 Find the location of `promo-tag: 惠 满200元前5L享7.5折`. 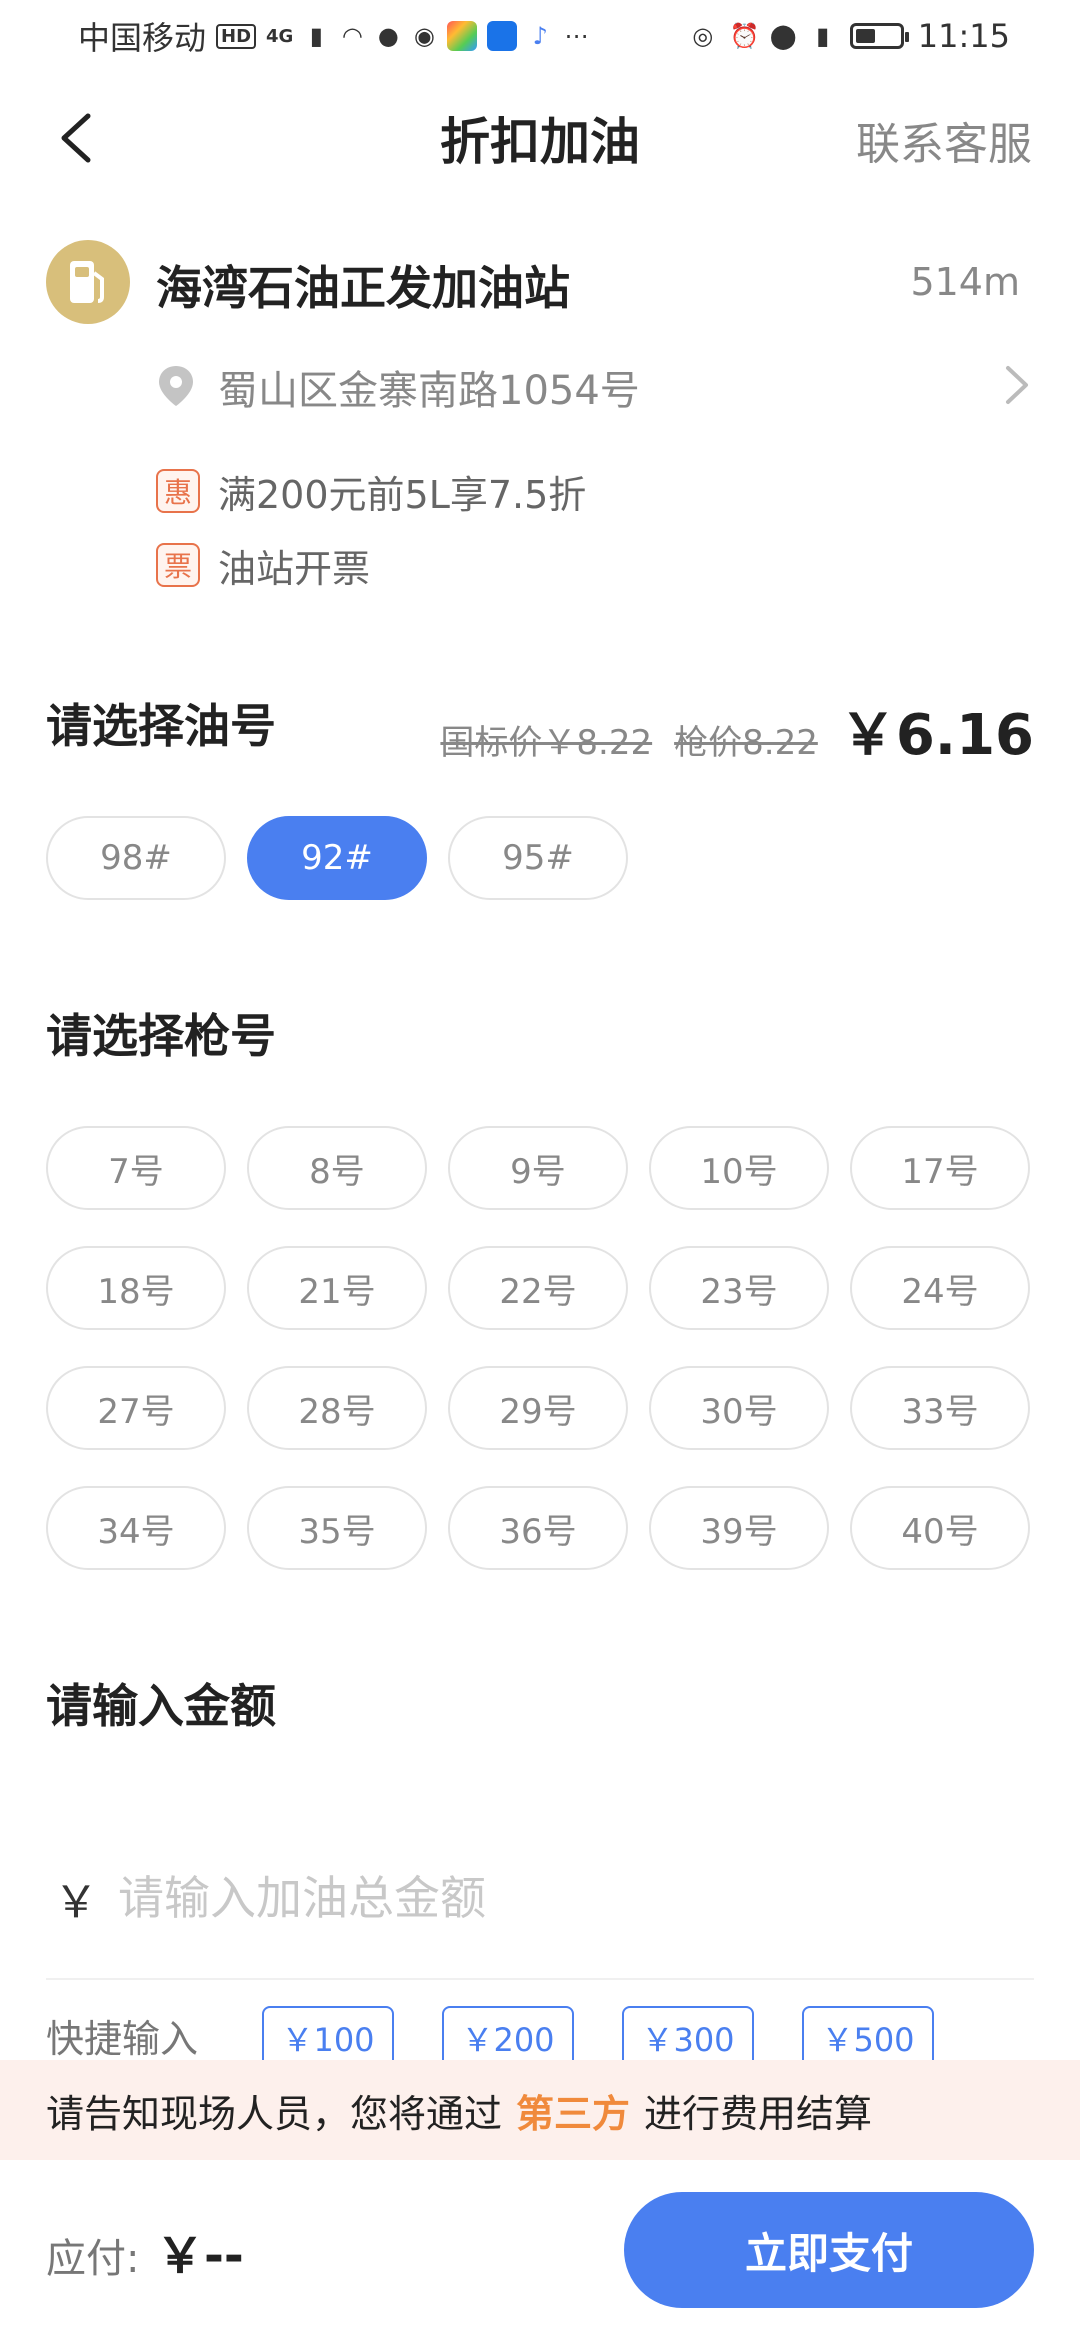

promo-tag: 惠 满200元前5L享7.5折 is located at coordinates (371, 491).